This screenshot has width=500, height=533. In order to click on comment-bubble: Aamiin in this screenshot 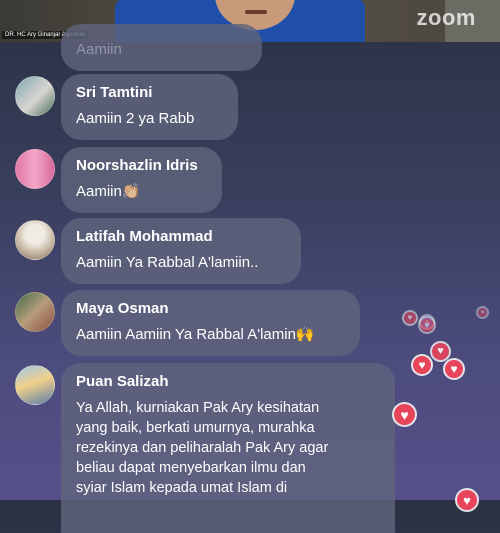, I will do `click(161, 47)`.